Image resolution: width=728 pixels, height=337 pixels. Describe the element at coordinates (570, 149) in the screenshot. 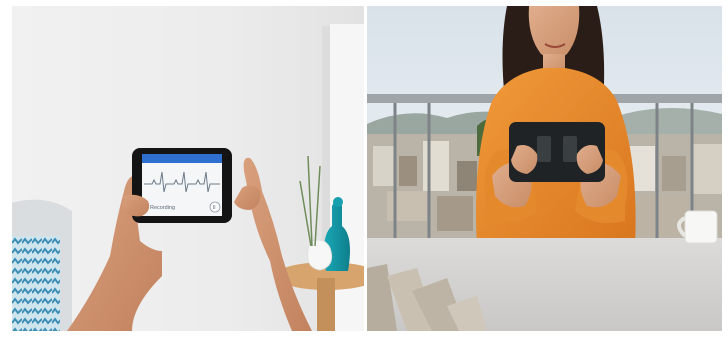

I see `sensor-pad-right` at that location.